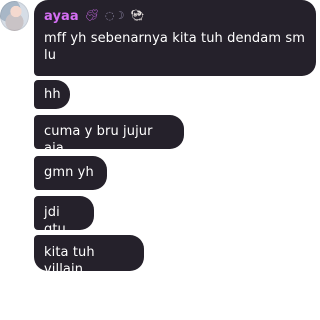  I want to click on message-bubble: jdi gtu, so click(64, 216).